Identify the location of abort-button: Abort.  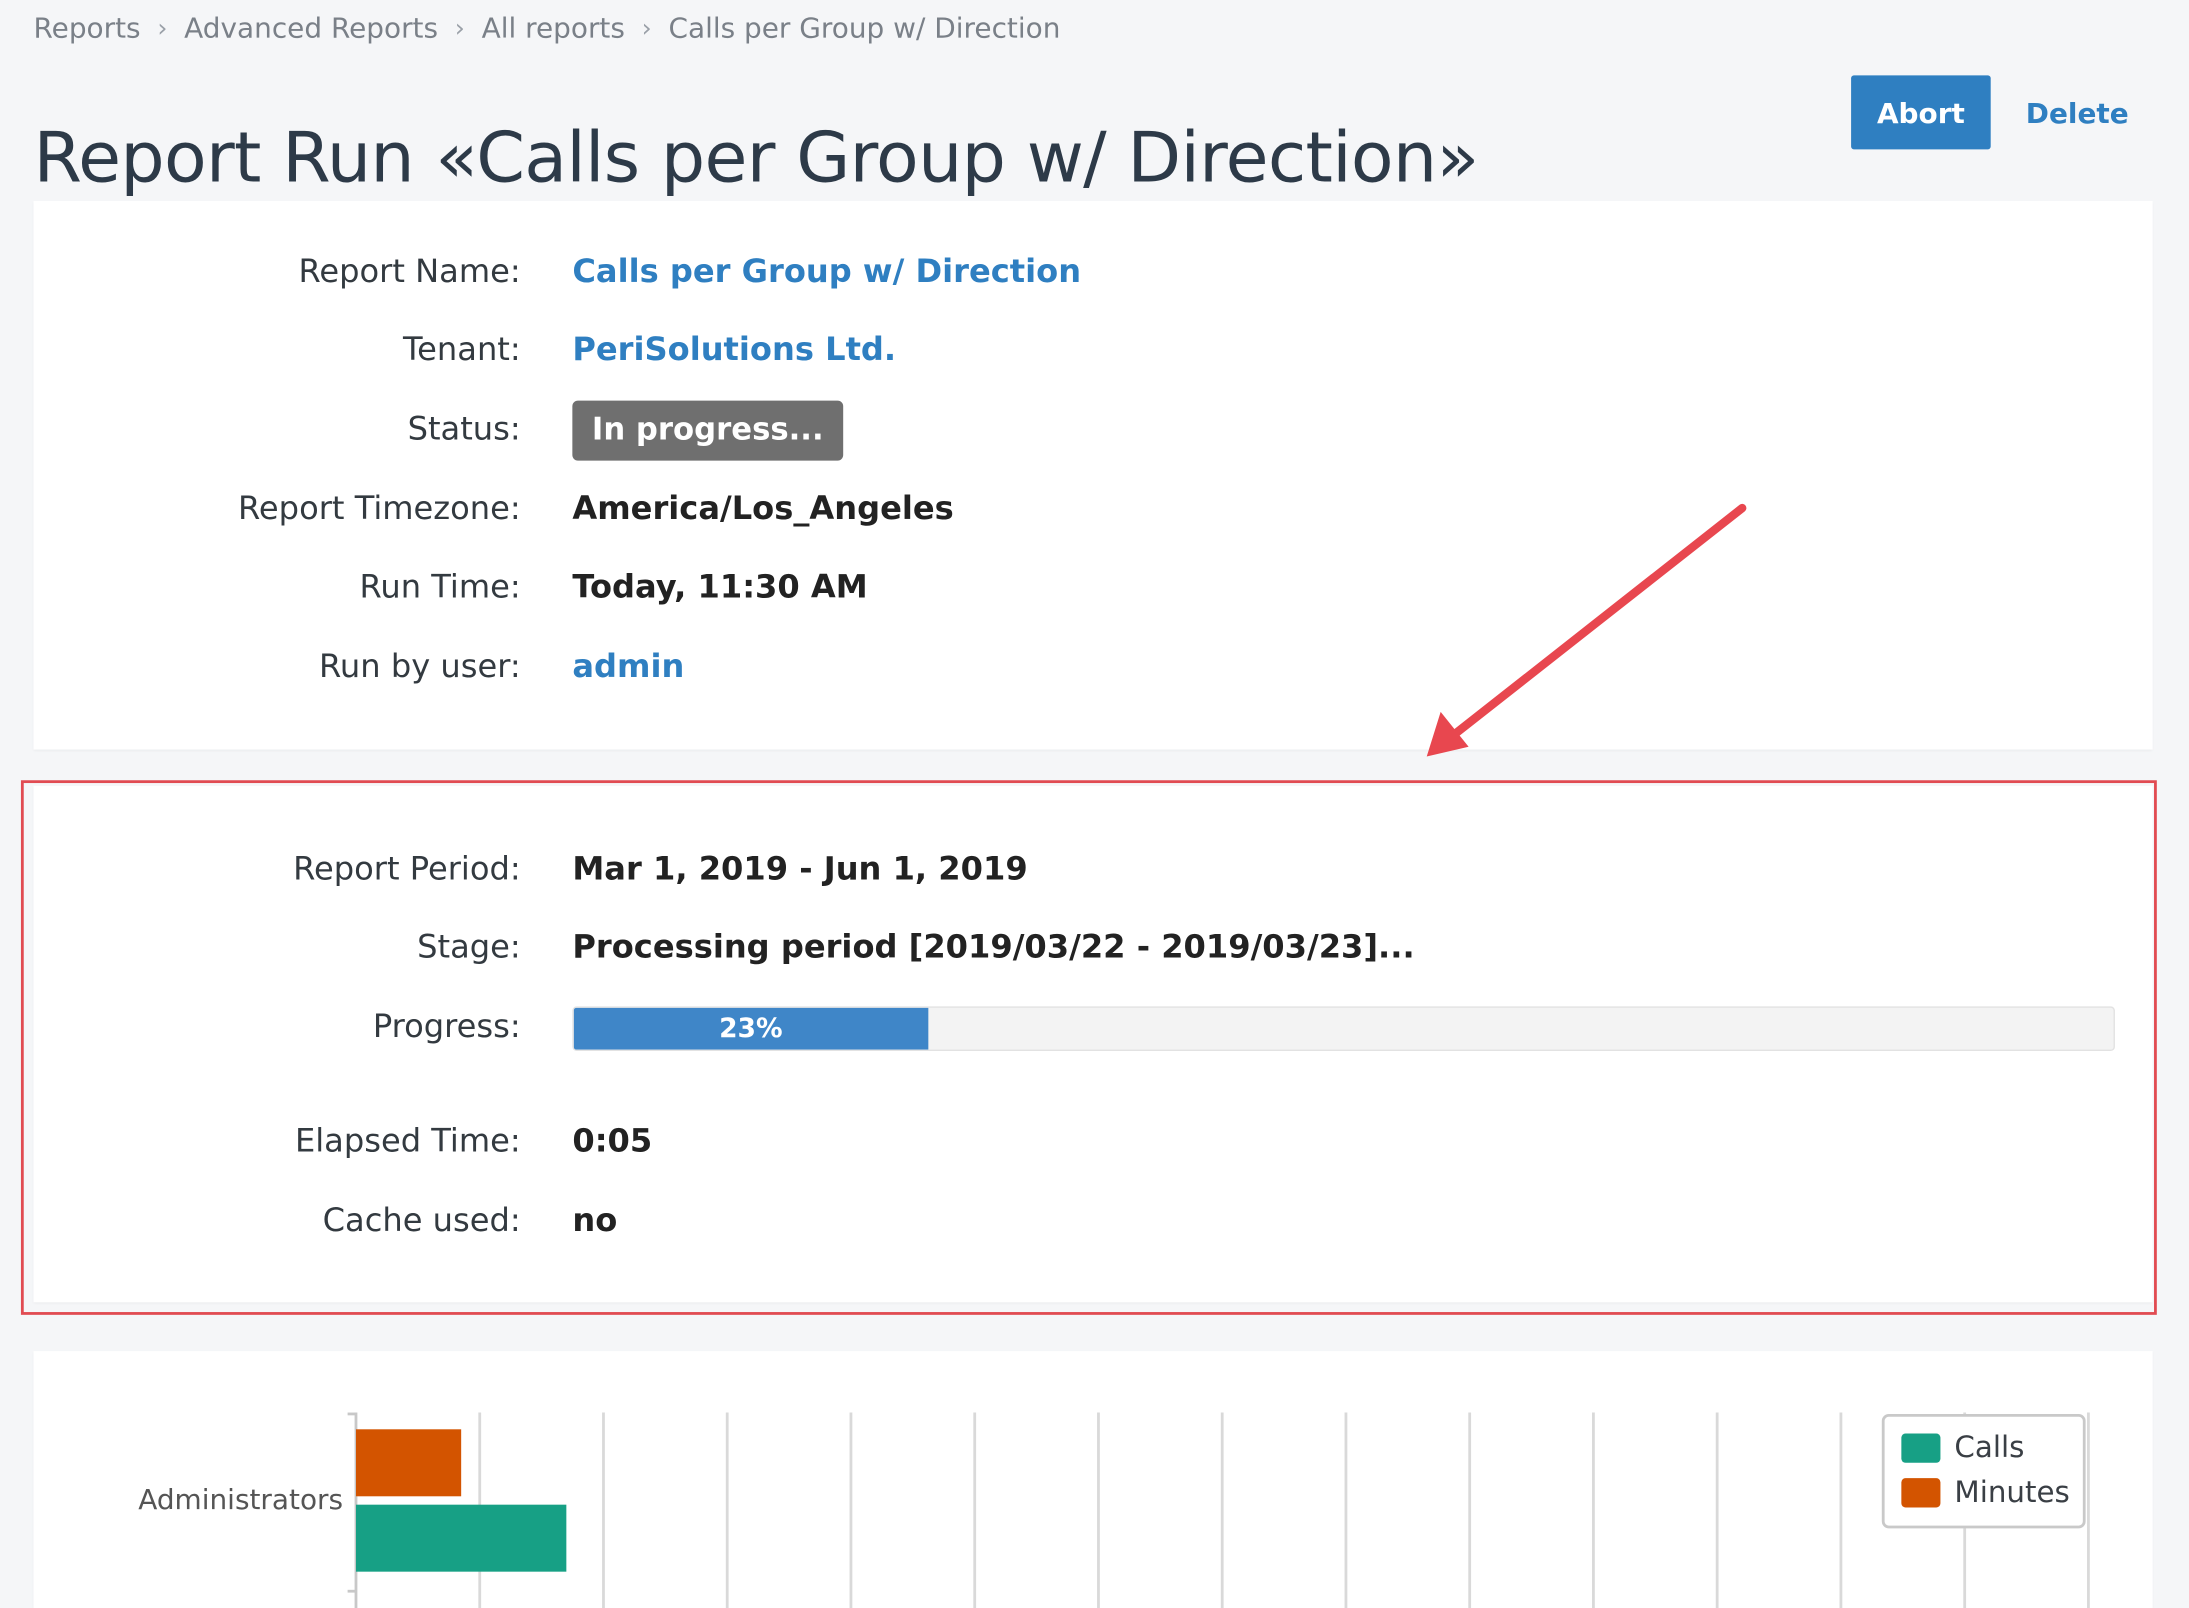
(1921, 112).